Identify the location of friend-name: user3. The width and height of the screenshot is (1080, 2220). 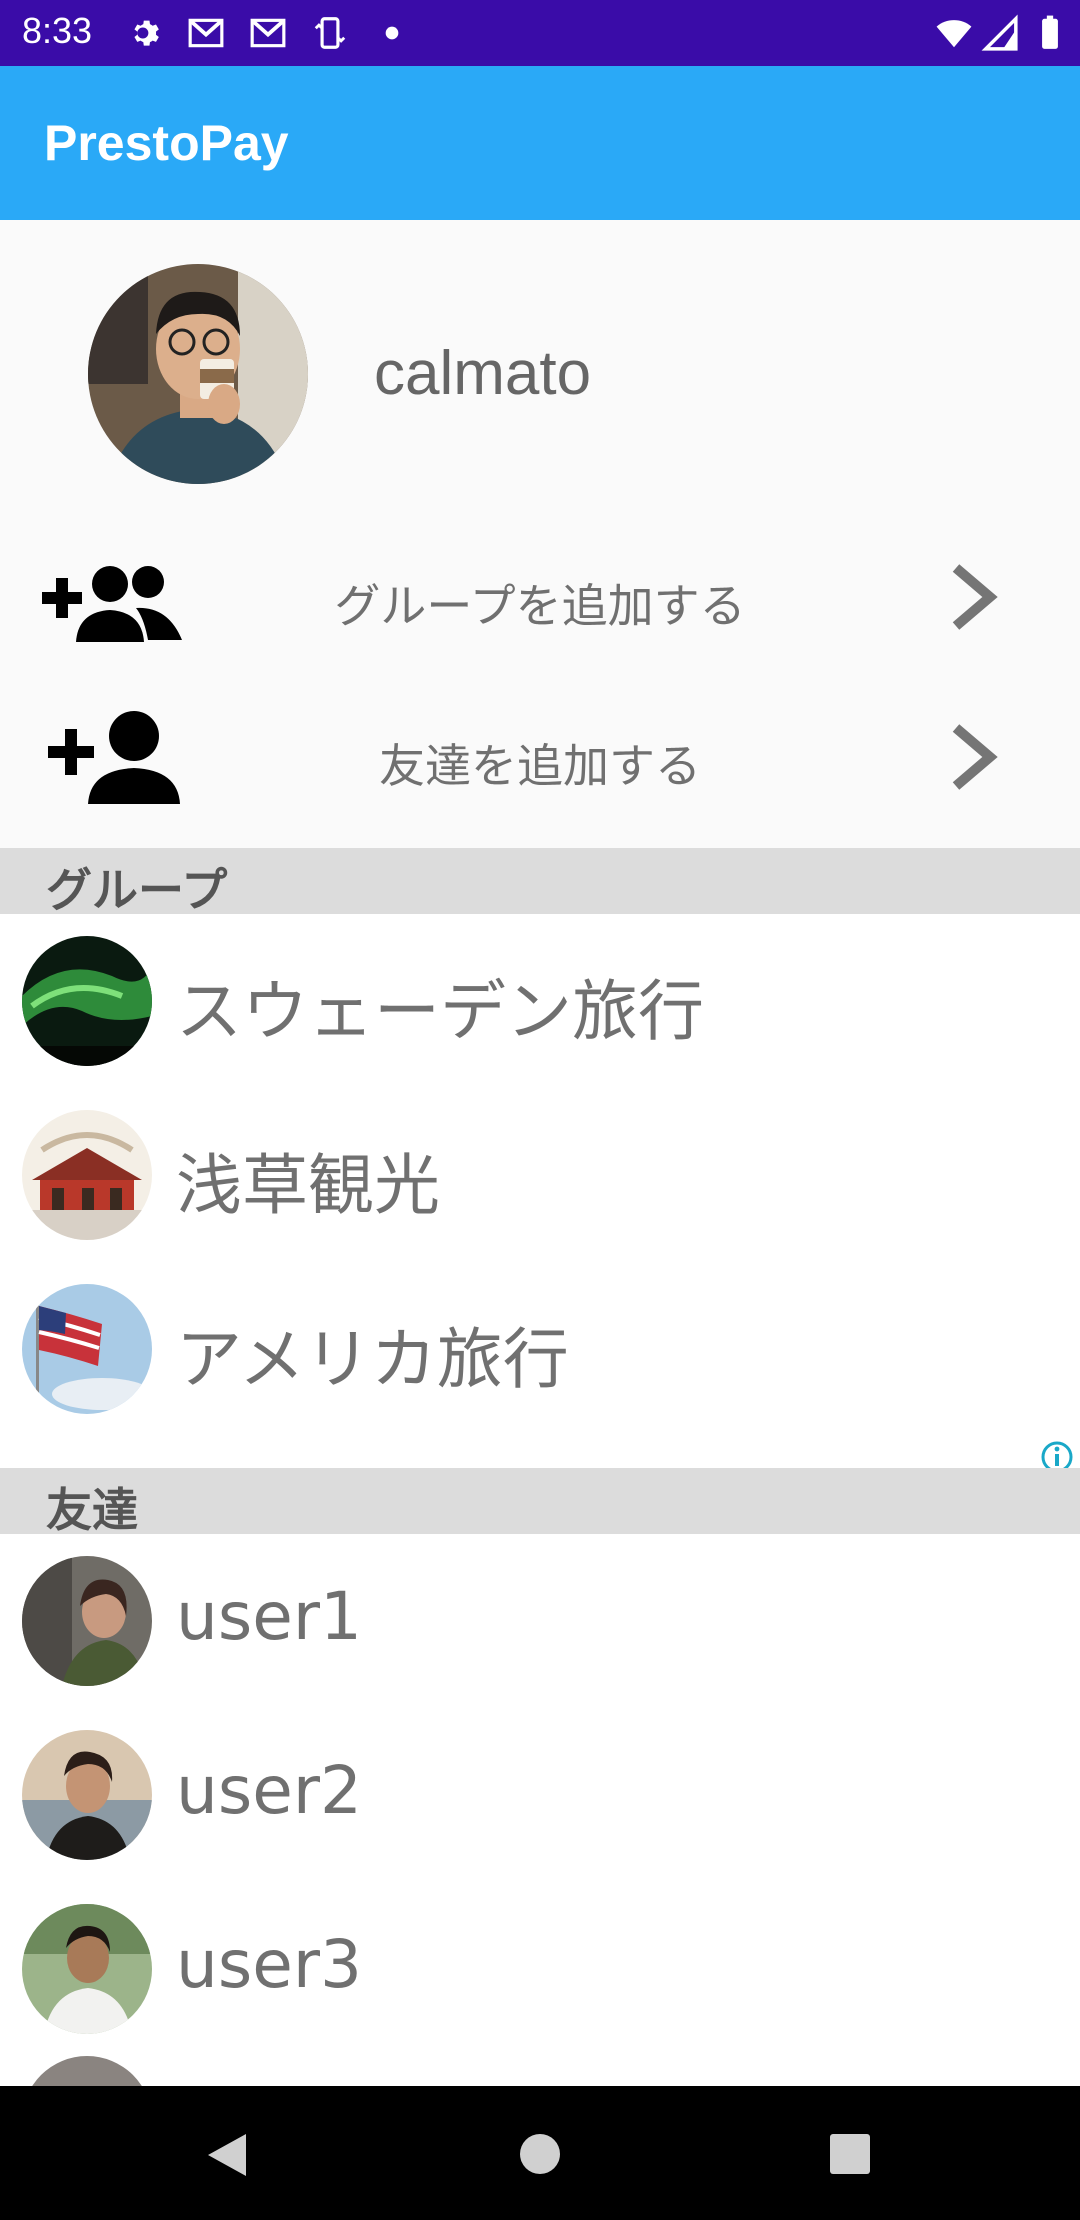
(269, 1964).